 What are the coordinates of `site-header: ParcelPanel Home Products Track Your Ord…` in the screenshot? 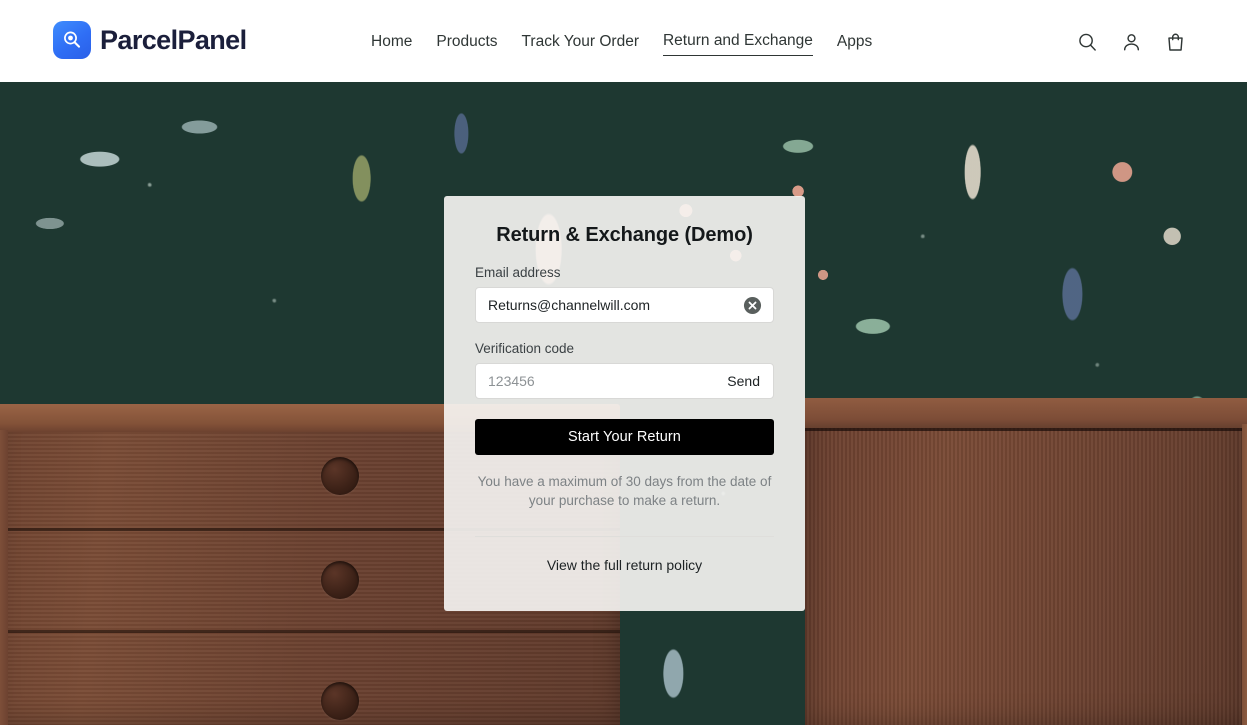 It's located at (623, 41).